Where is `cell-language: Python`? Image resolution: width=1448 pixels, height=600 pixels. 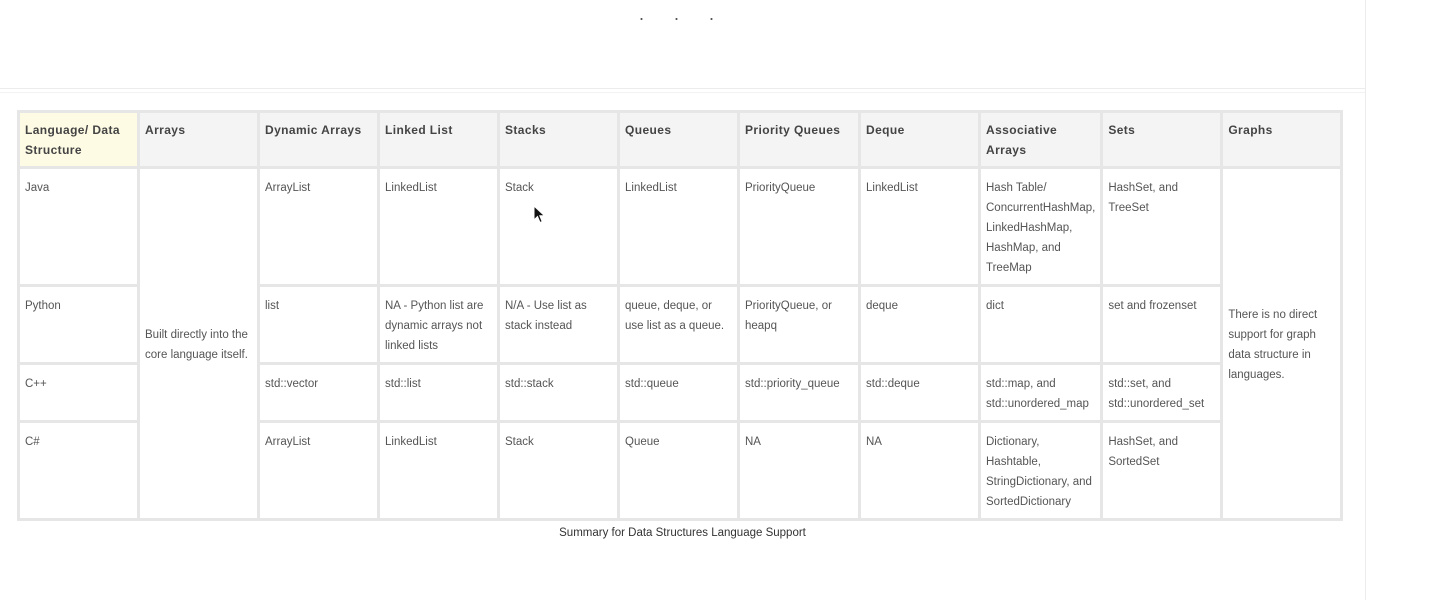
cell-language: Python is located at coordinates (78, 324).